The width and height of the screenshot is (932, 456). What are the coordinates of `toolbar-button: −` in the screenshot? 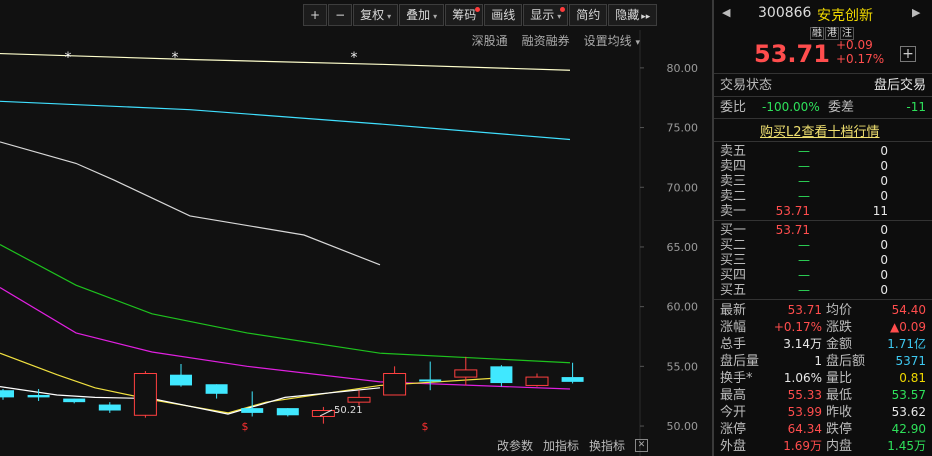 It's located at (340, 15).